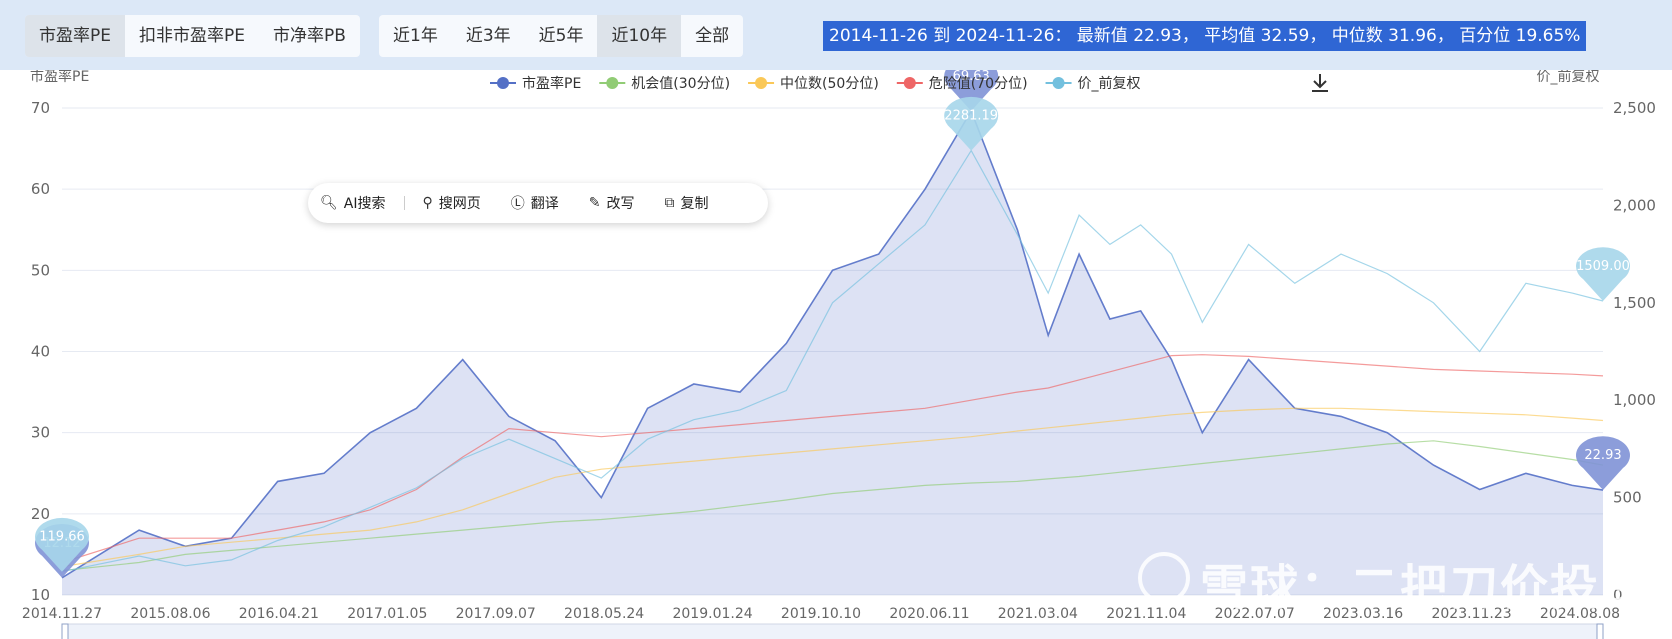  Describe the element at coordinates (517, 204) in the screenshot. I see `translate-icon: Ⓛ` at that location.